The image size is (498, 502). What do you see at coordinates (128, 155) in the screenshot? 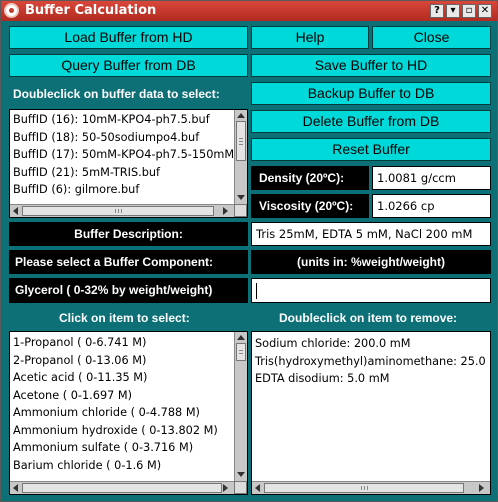
I see `buffer-list-item: BuffID (17): 50mM-KPO4-ph7.5-150mM` at bounding box center [128, 155].